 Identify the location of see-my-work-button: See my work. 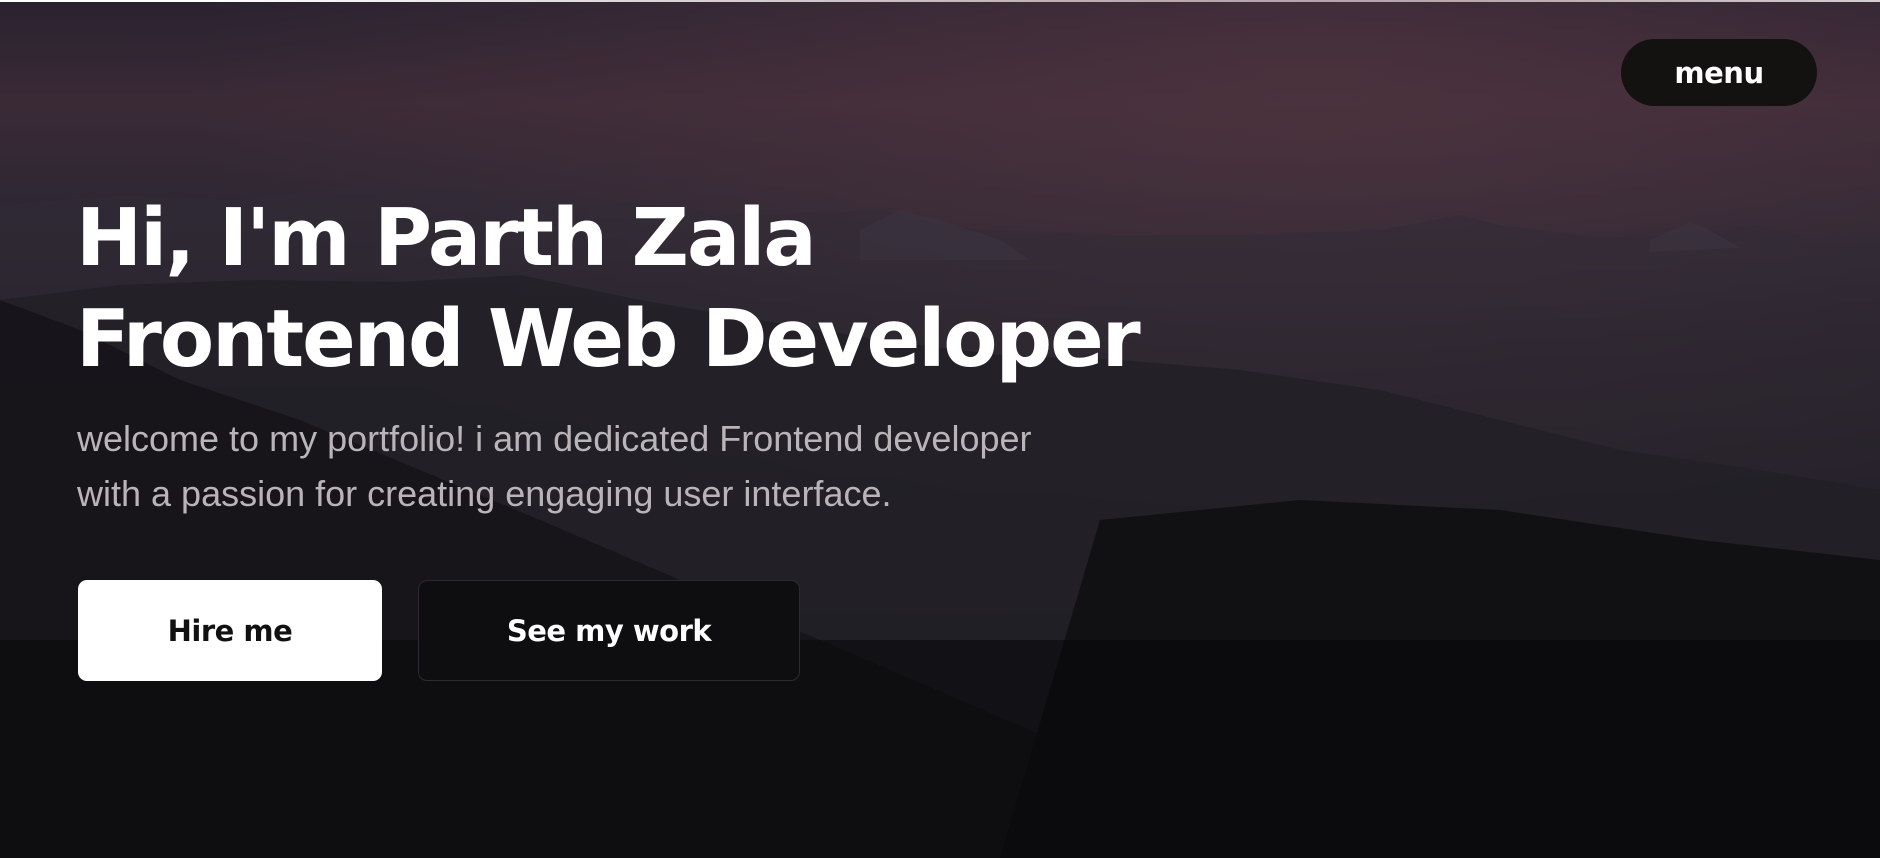
(609, 630).